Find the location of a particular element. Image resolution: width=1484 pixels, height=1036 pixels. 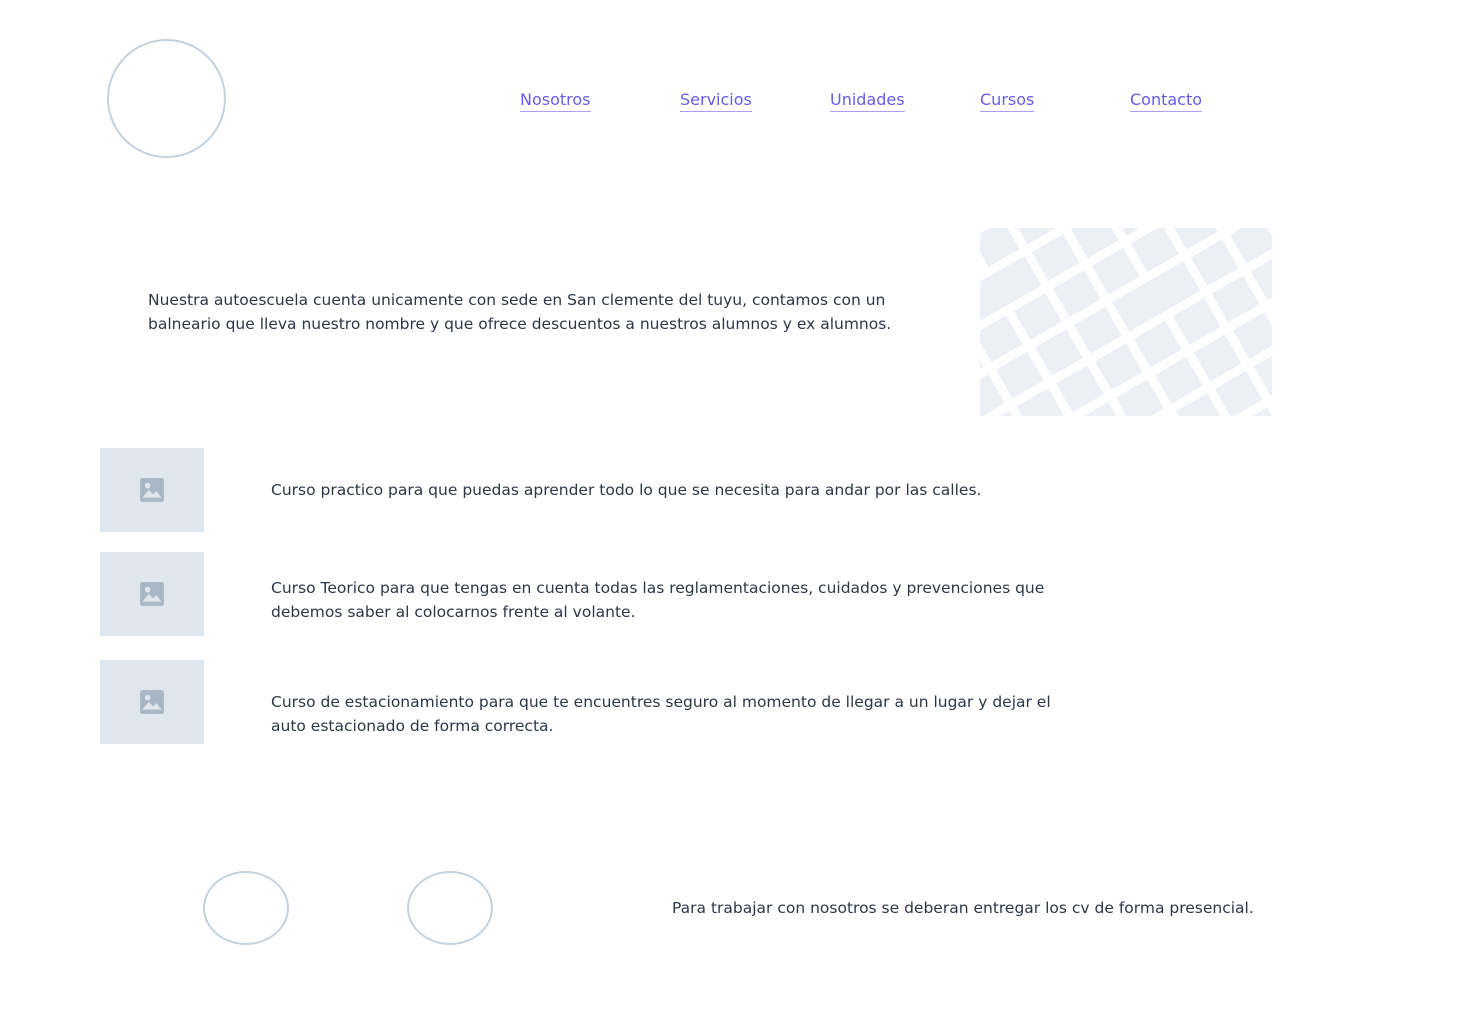

nav-link-contacto: Contacto is located at coordinates (1166, 100).